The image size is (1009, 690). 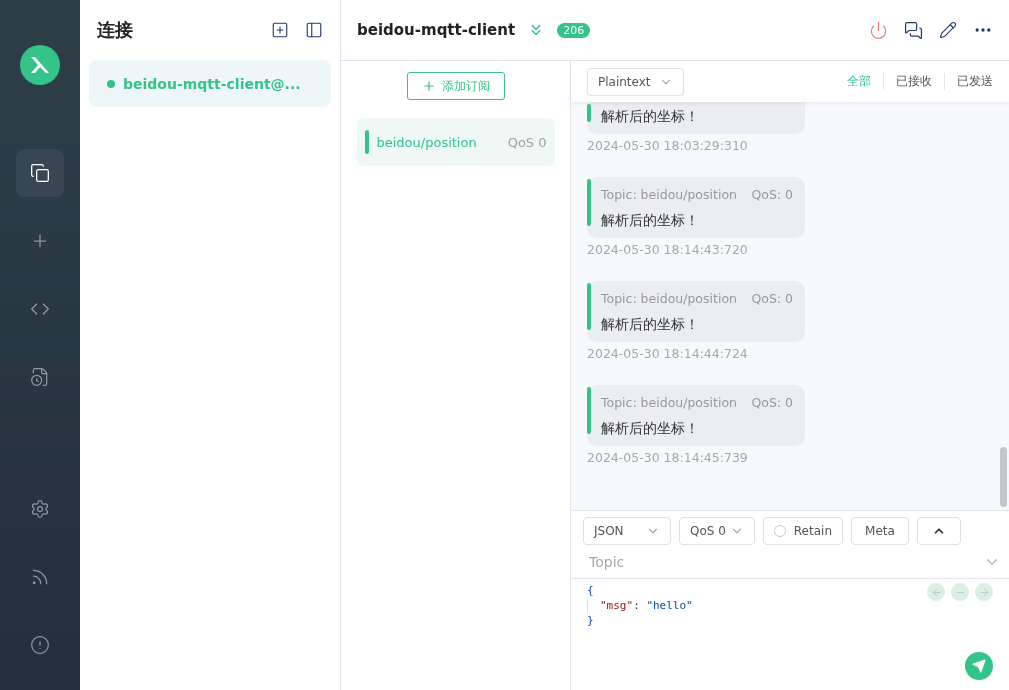 I want to click on code-line: "msg": "hello", so click(x=640, y=605).